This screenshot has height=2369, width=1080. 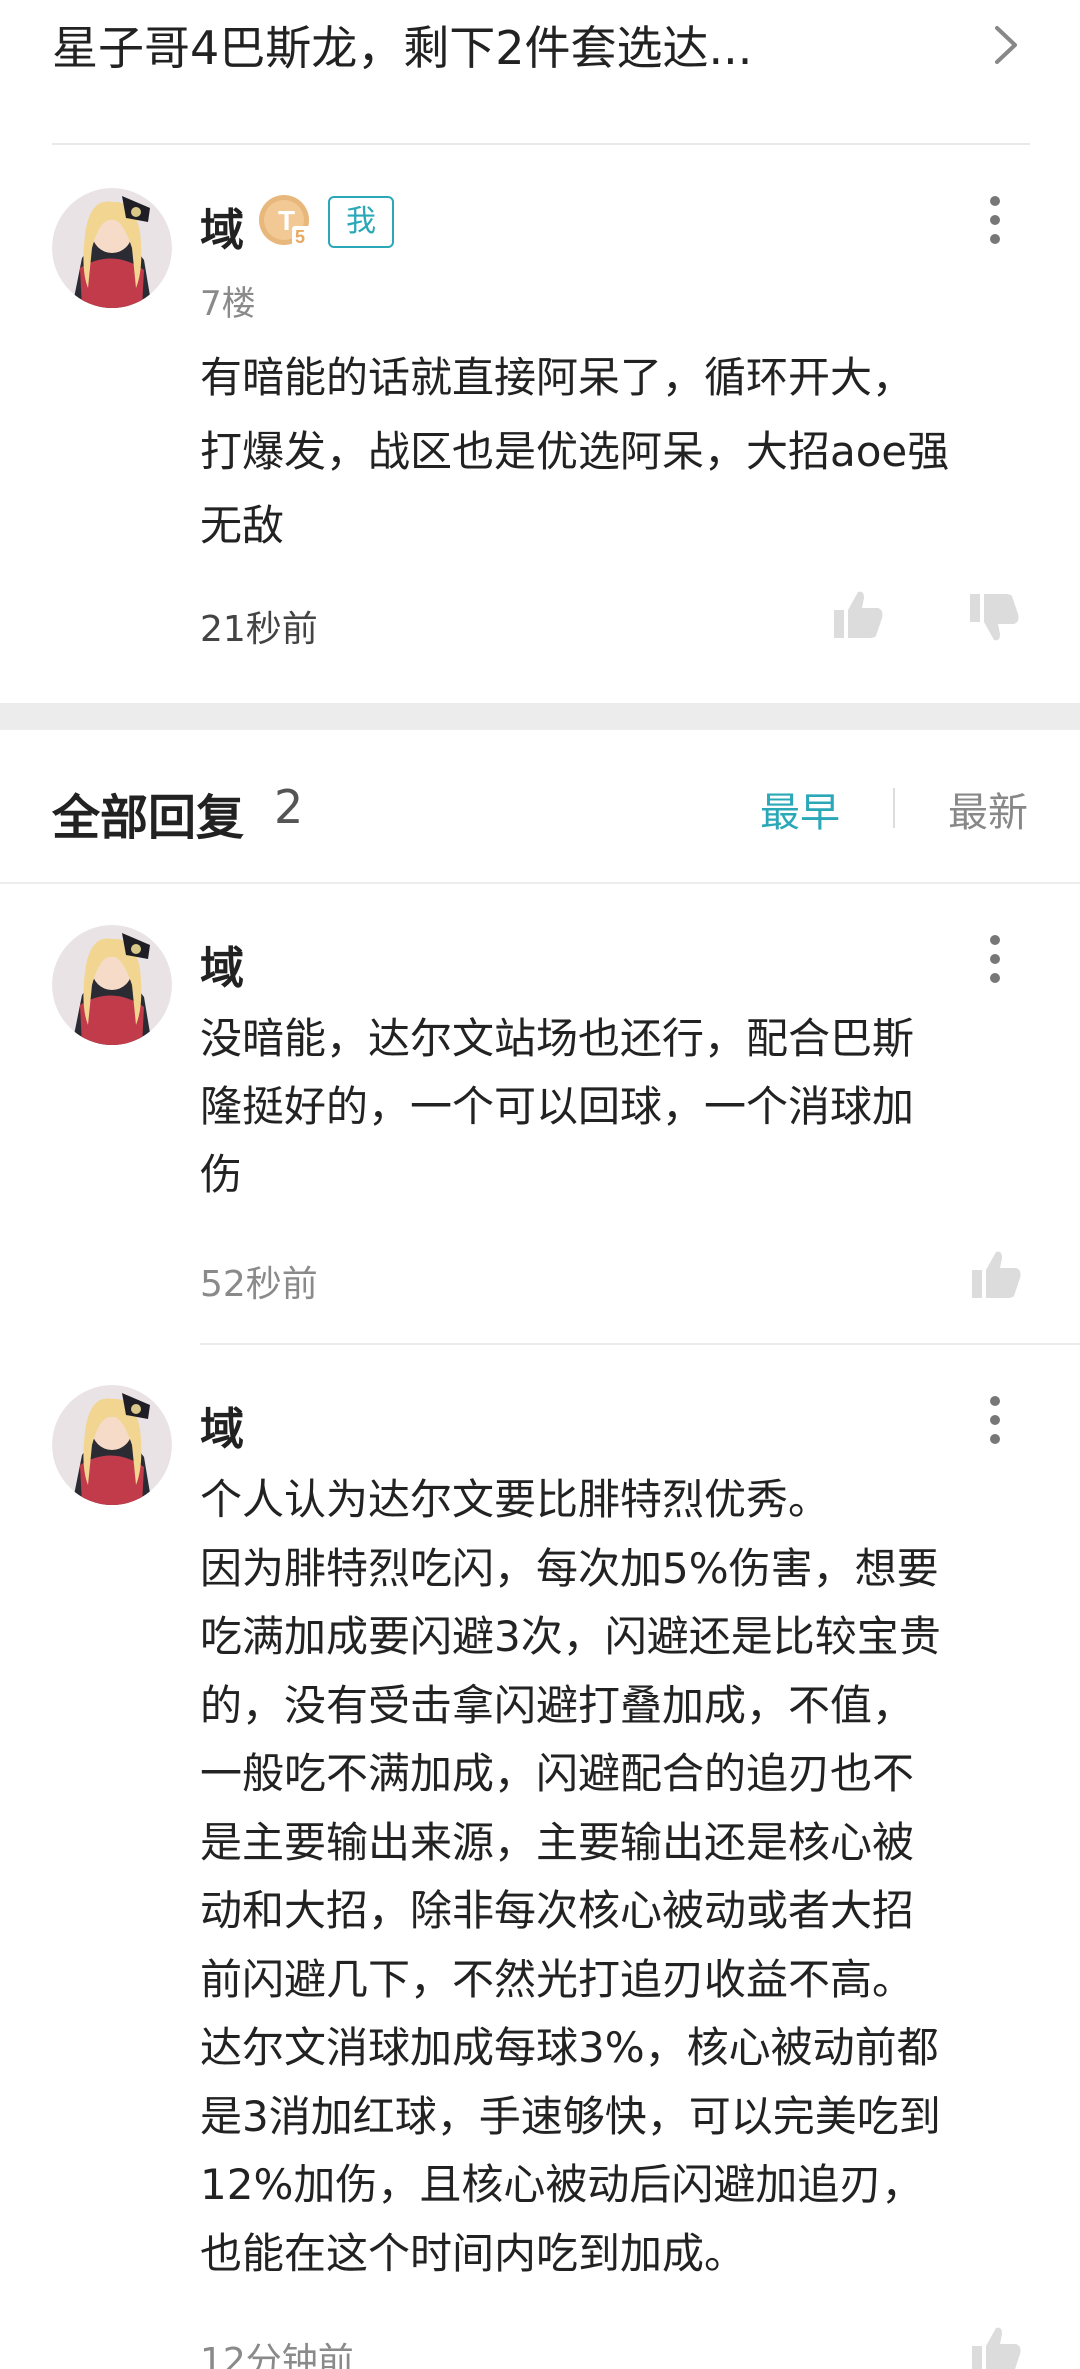 I want to click on reply-line: 是主要输出来源，主要输出还是核心被, so click(x=557, y=1842).